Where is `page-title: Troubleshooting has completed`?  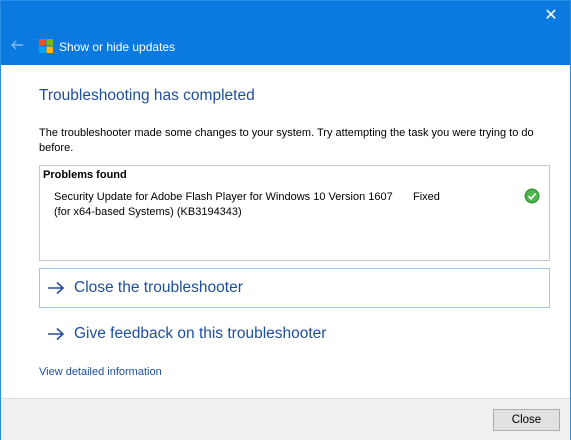 page-title: Troubleshooting has completed is located at coordinates (147, 95).